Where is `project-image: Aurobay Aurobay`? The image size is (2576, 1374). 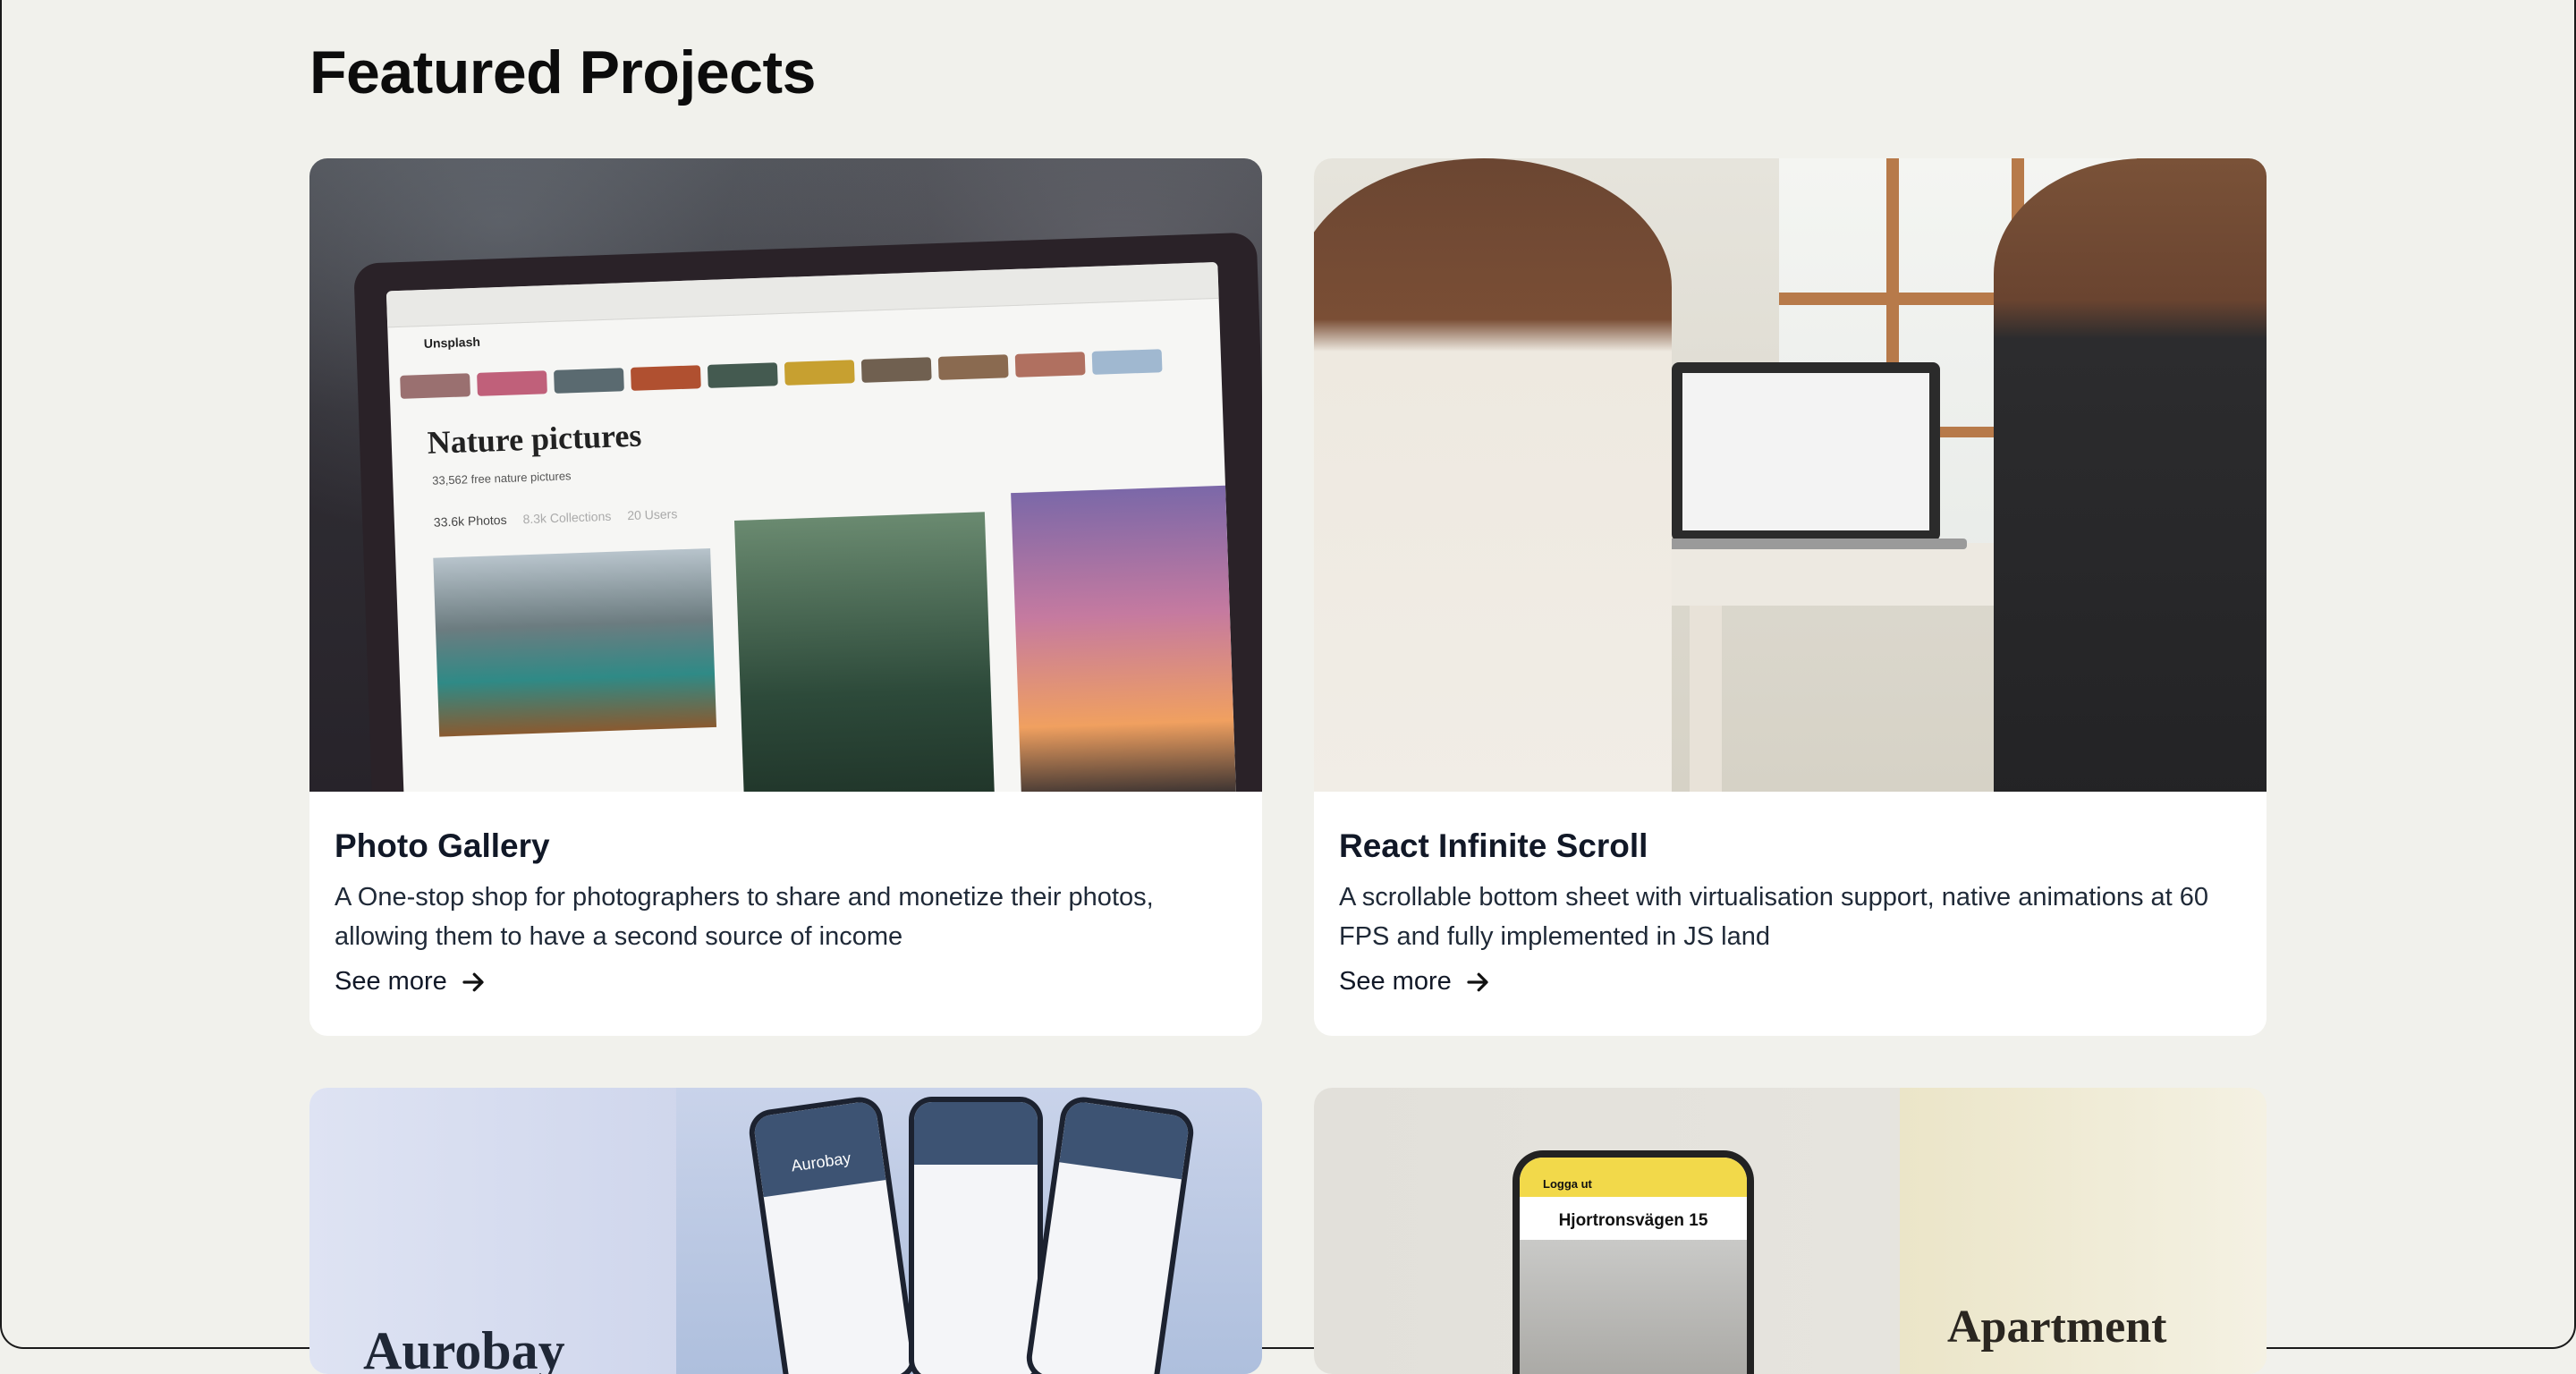 project-image: Aurobay Aurobay is located at coordinates (785, 1231).